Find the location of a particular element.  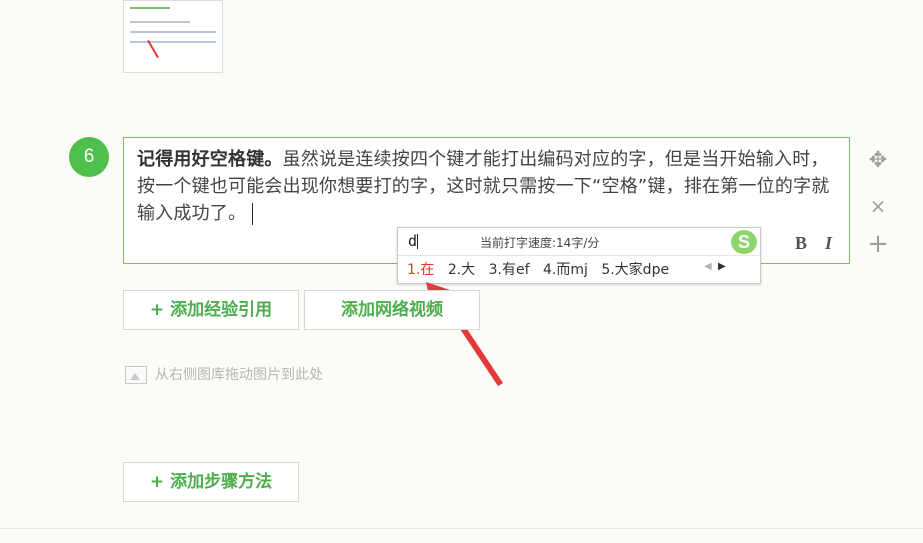

add-web-video-button: 添加网络视频 is located at coordinates (392, 310).